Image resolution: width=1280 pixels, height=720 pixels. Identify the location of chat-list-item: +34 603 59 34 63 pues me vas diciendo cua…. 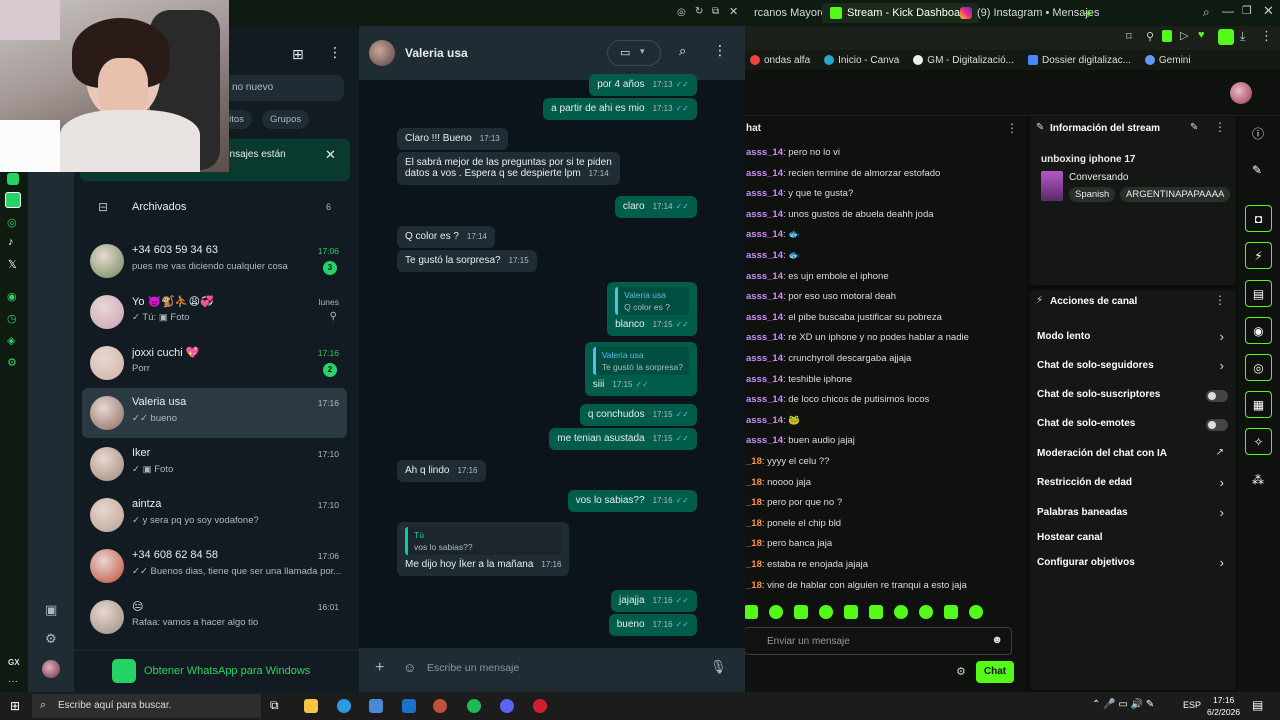
(214, 261).